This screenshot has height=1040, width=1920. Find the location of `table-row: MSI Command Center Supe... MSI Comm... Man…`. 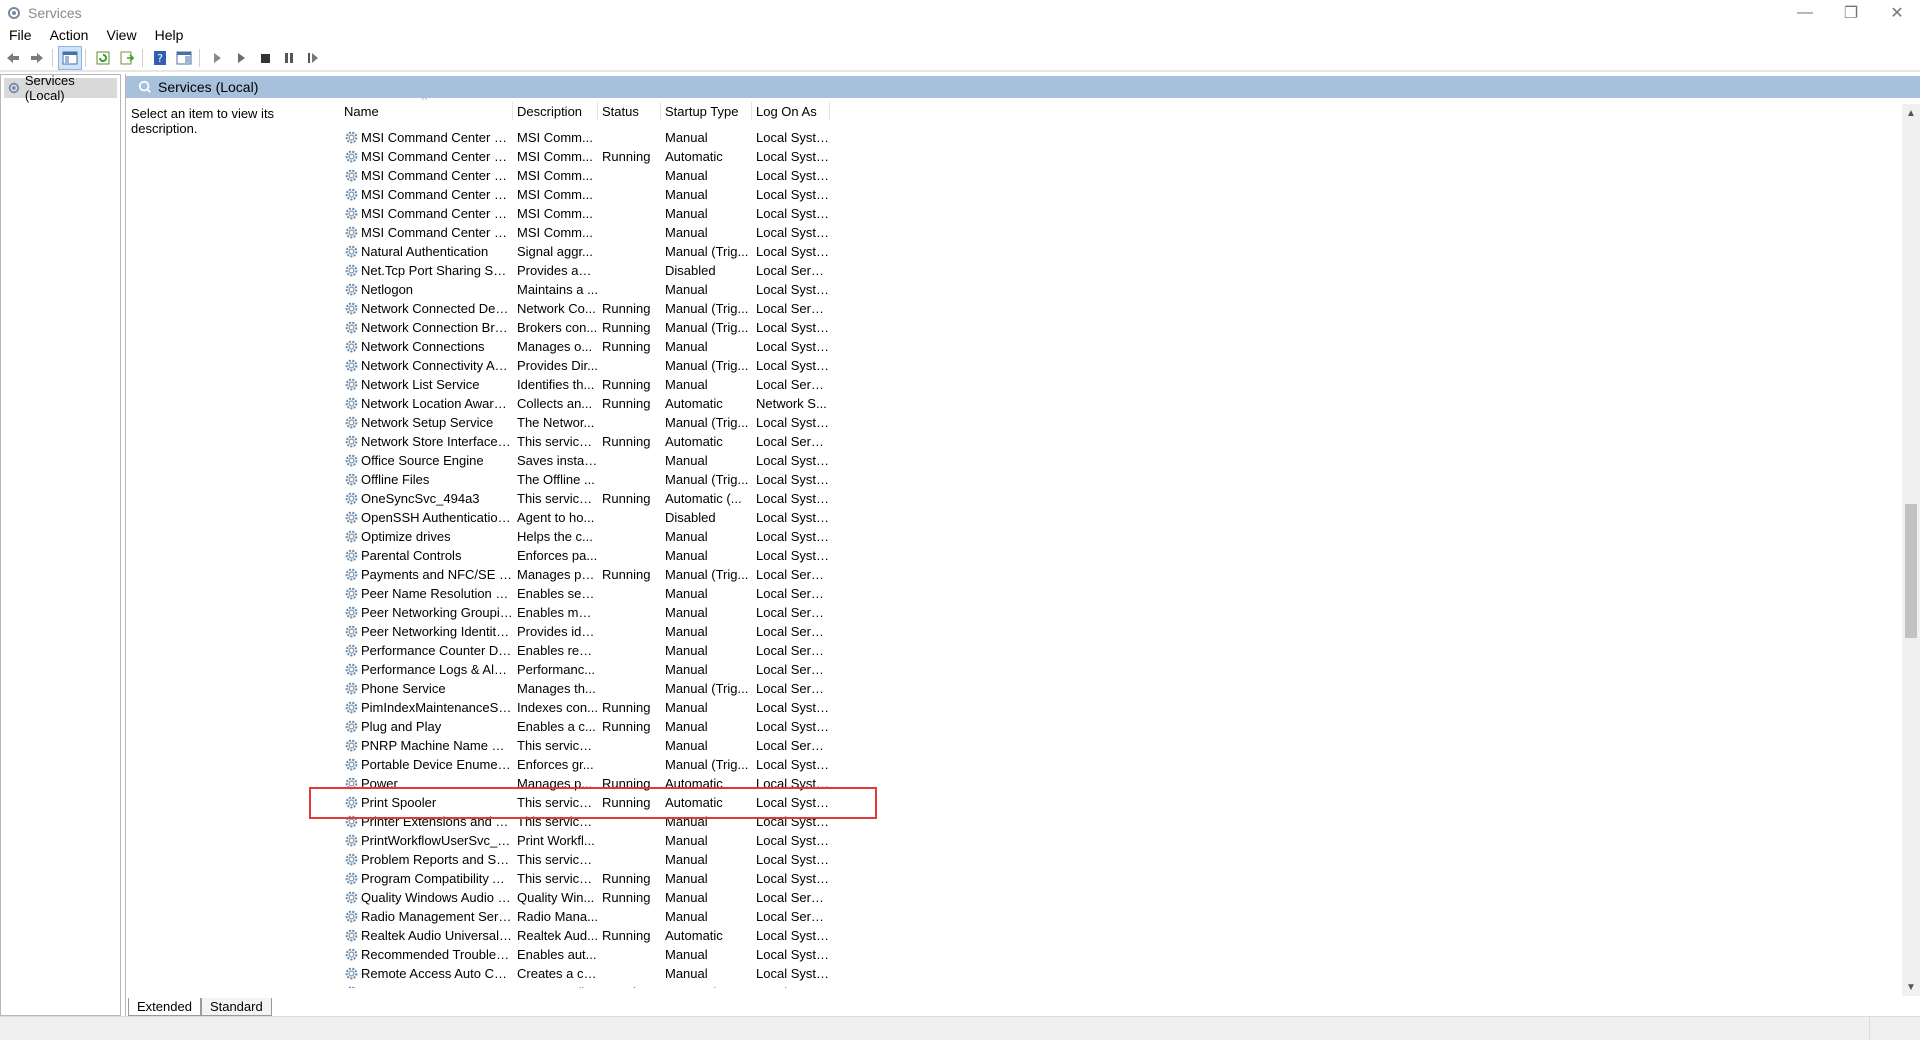

table-row: MSI Command Center Supe... MSI Comm... Man… is located at coordinates (1123, 232).